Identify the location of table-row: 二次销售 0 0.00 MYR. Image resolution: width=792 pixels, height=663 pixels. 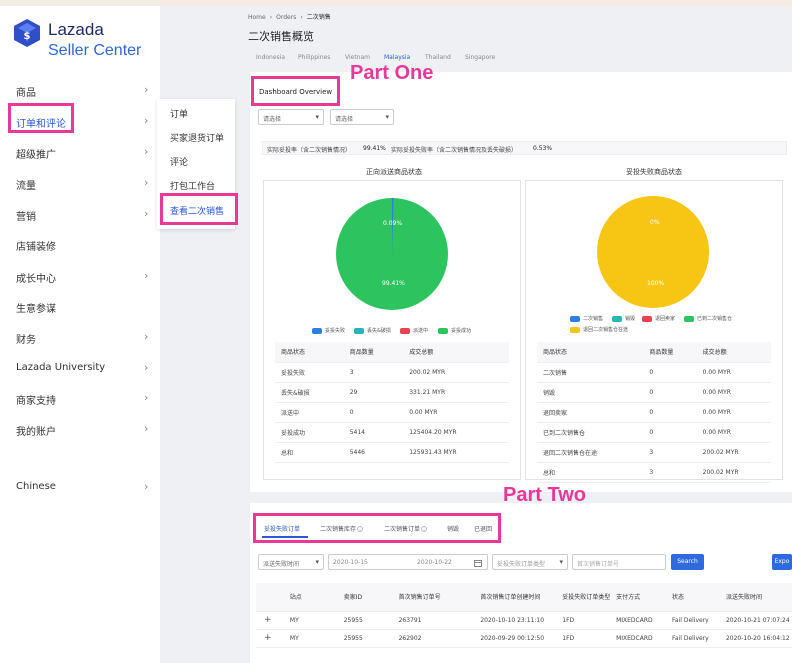
(654, 372).